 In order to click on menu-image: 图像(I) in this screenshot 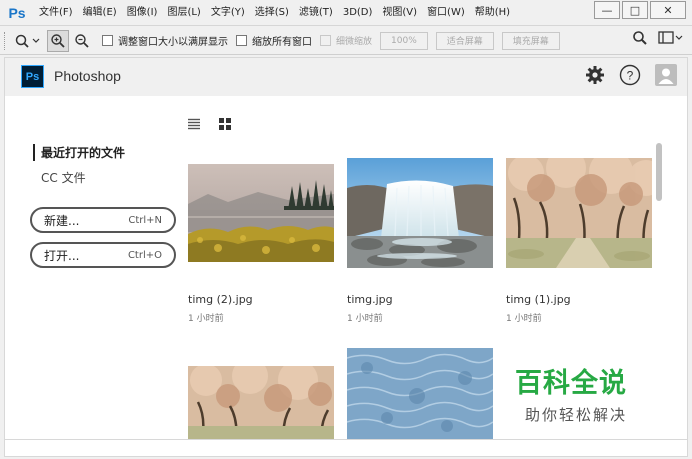, I will do `click(142, 13)`.